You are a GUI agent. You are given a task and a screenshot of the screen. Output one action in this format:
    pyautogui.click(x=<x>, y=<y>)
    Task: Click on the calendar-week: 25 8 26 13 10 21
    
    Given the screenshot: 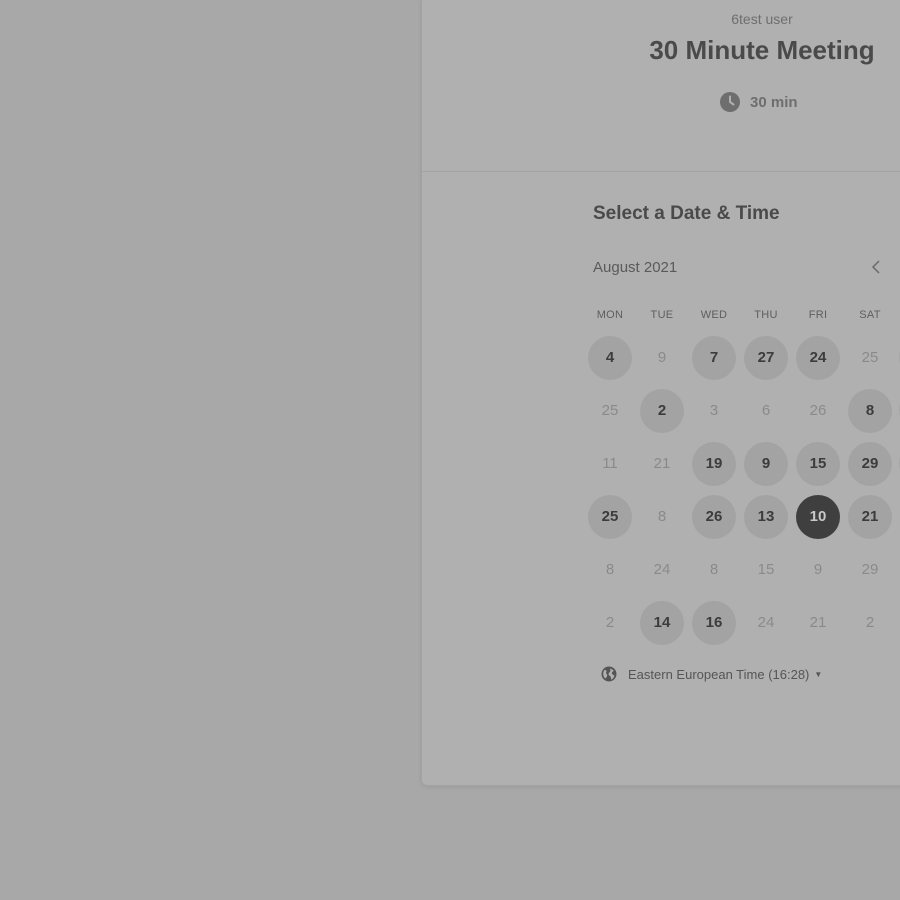 What is the action you would take?
    pyautogui.click(x=740, y=516)
    